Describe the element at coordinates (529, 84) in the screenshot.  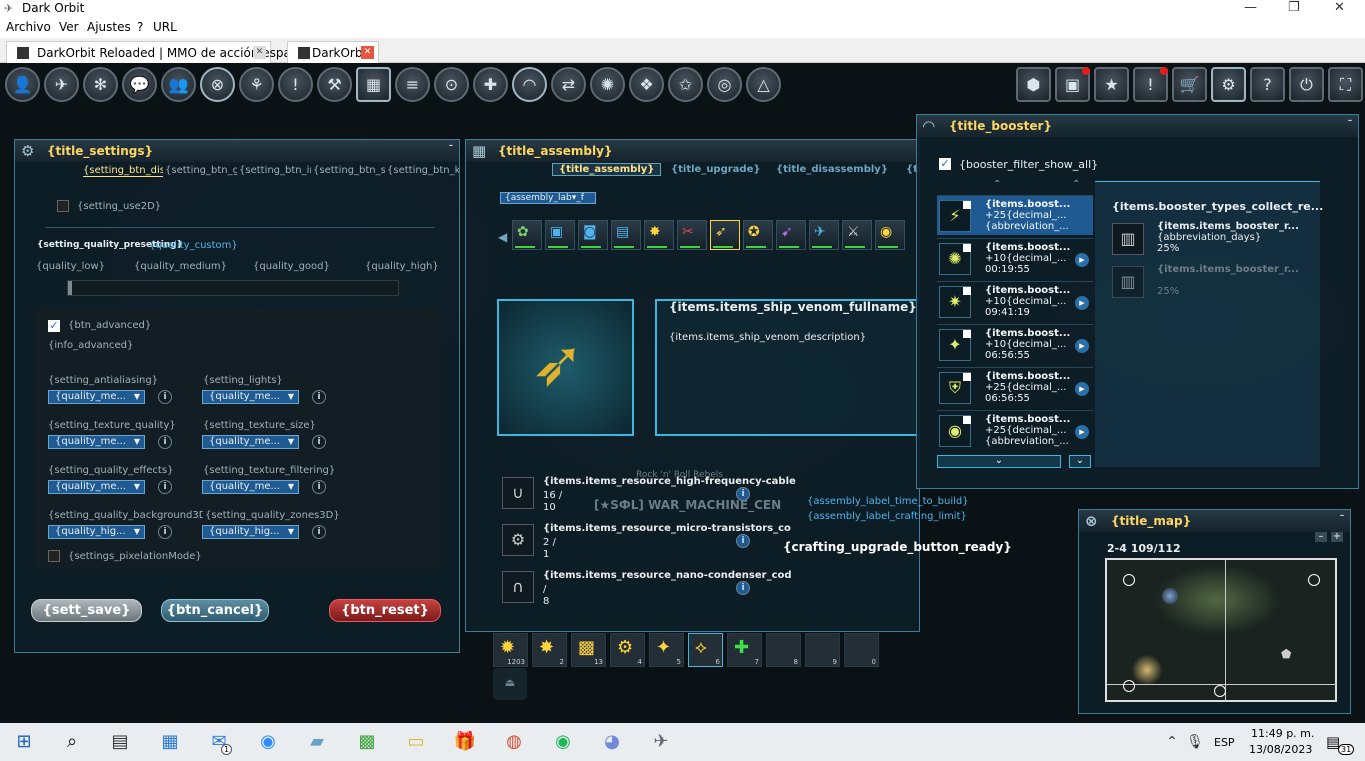
I see `booster-button: ◠` at that location.